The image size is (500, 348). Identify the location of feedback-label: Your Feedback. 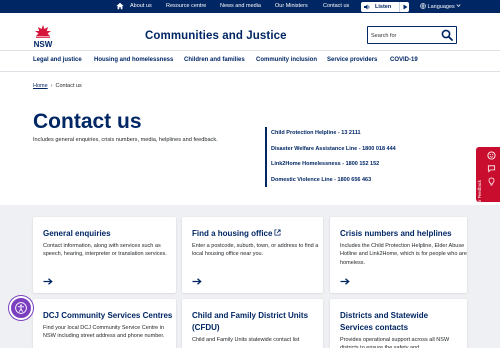
(479, 194).